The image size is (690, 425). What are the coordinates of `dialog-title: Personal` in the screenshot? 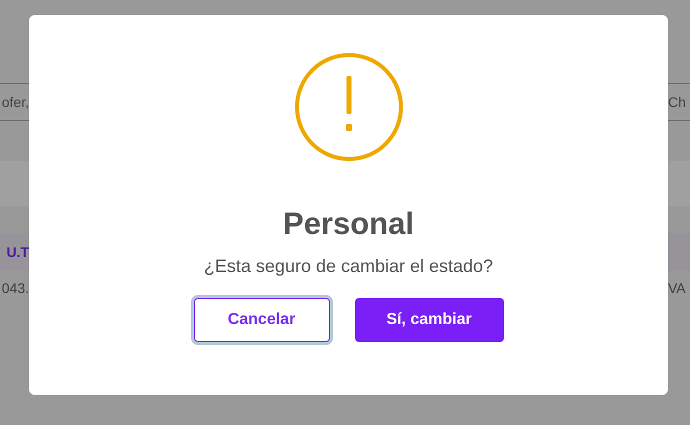 It's located at (348, 224).